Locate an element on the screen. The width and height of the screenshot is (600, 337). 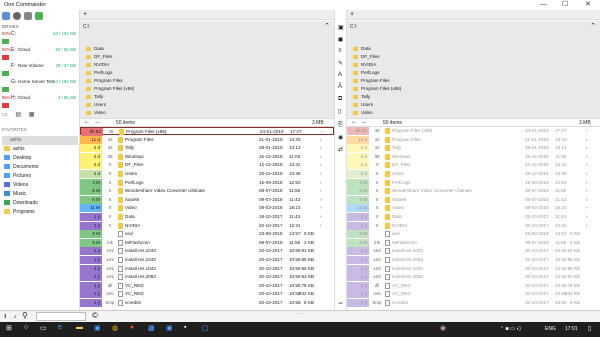
favorite-desktop: Desktop is located at coordinates (41, 159).